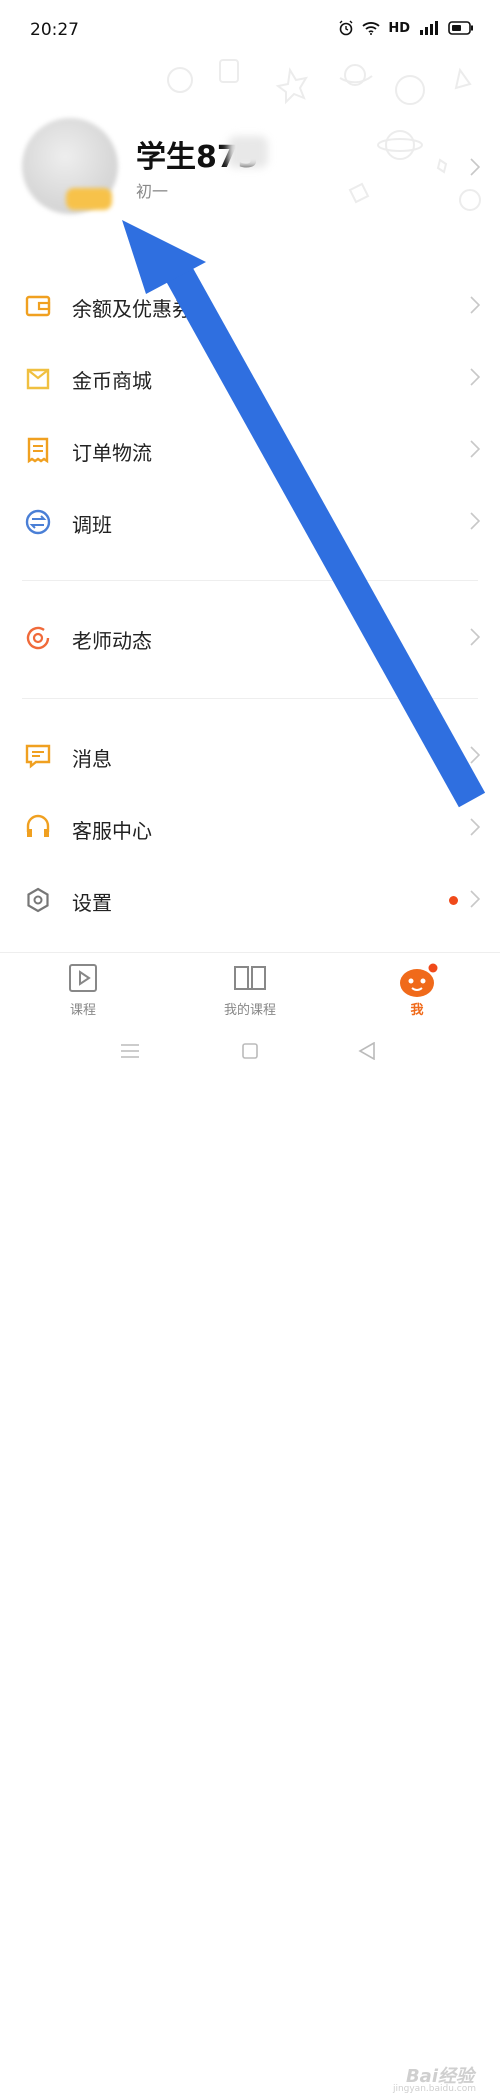 The image size is (500, 2094). I want to click on menu-item-orders: 订单物流, so click(250, 450).